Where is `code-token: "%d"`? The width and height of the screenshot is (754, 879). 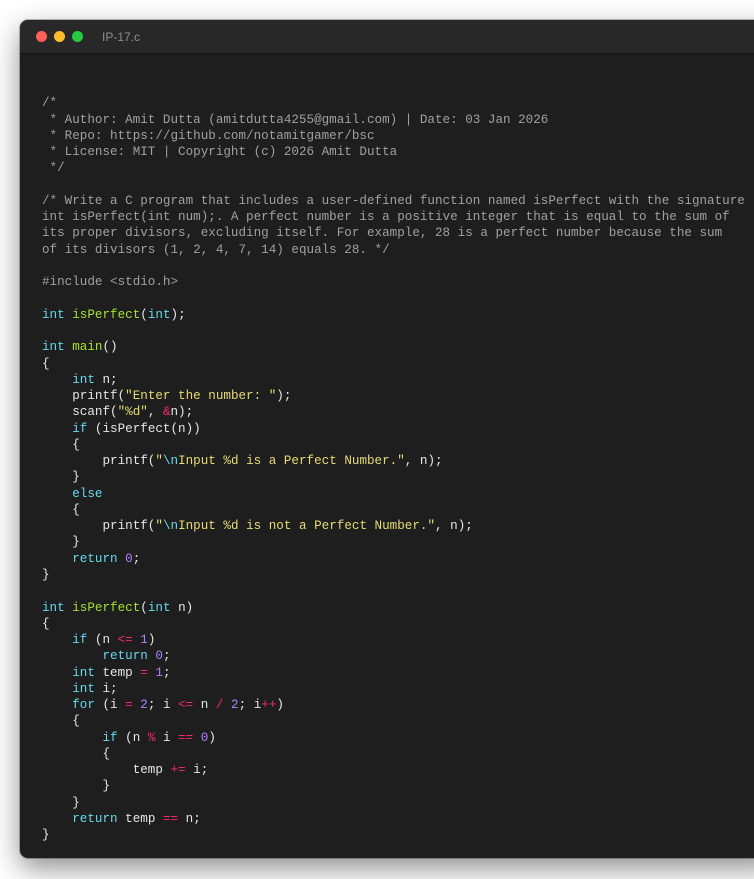
code-token: "%d" is located at coordinates (132, 412).